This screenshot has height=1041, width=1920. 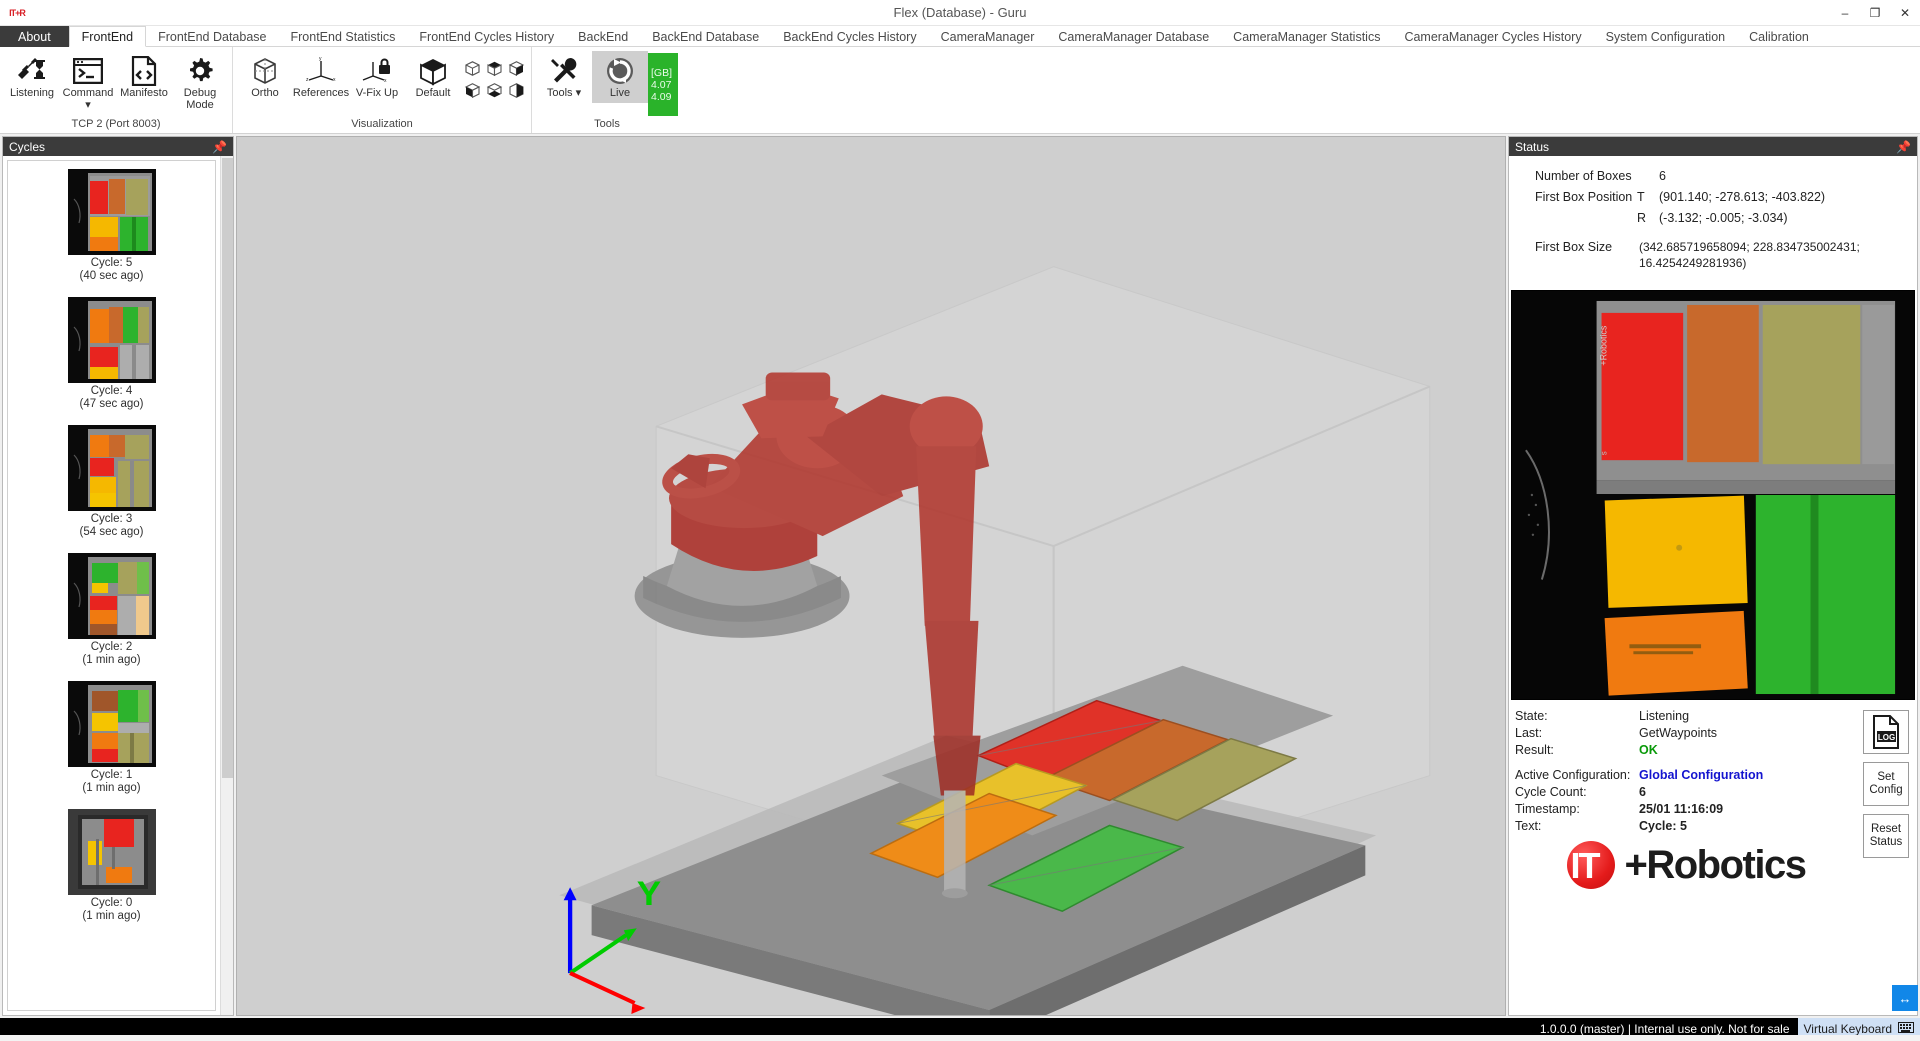 What do you see at coordinates (111, 610) in the screenshot?
I see `list-item: Cycle: 2 (1 min ago)` at bounding box center [111, 610].